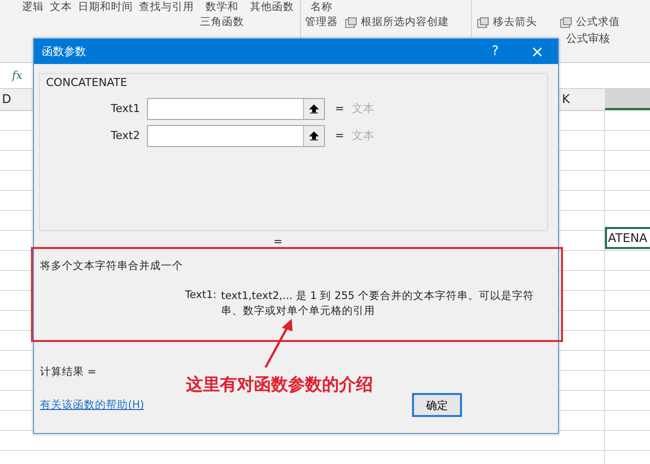  Describe the element at coordinates (495, 51) in the screenshot. I see `help-button: ?` at that location.